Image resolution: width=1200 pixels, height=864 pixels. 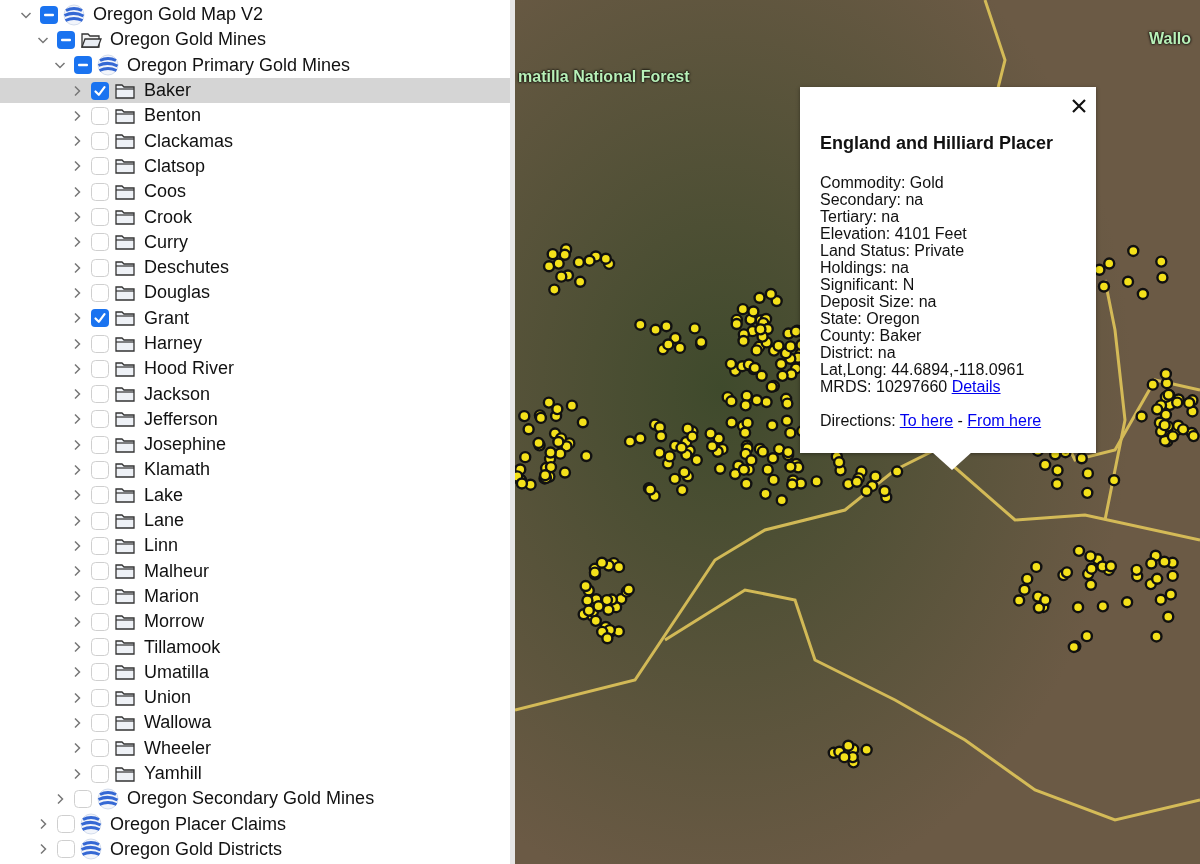 I want to click on tree-row: Tillamook, so click(x=255, y=647).